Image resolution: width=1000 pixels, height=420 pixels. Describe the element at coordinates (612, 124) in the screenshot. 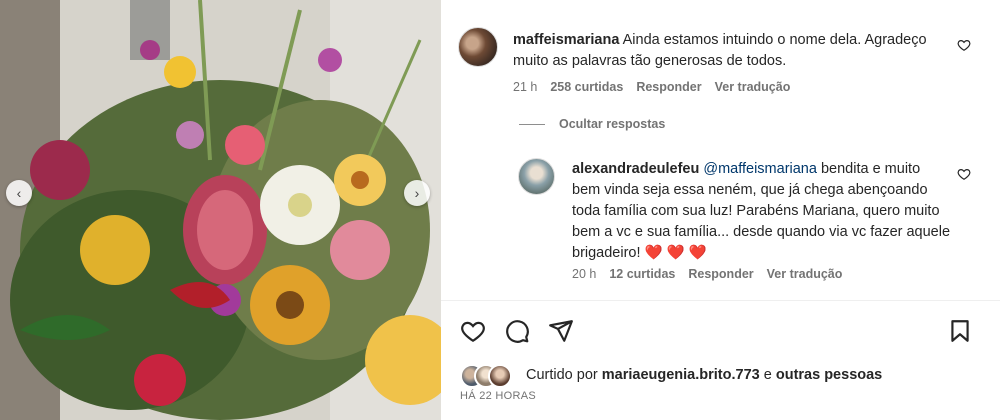

I see `hide-replies-label: Ocultar respostas` at that location.